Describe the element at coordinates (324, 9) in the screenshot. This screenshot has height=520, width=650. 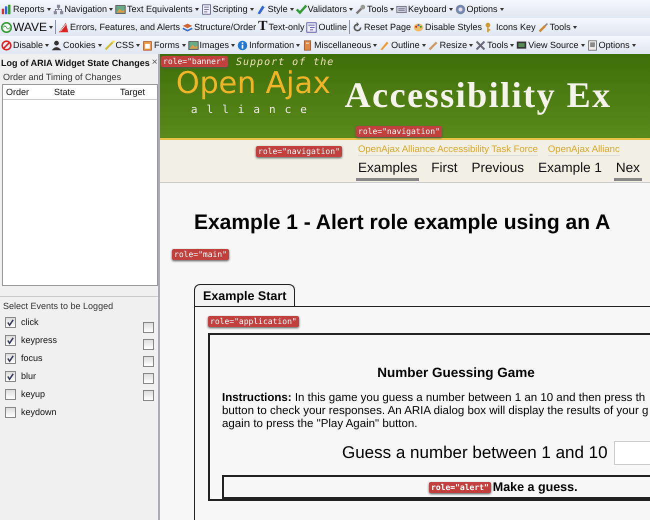
I see `toolbar-button: Validators` at that location.